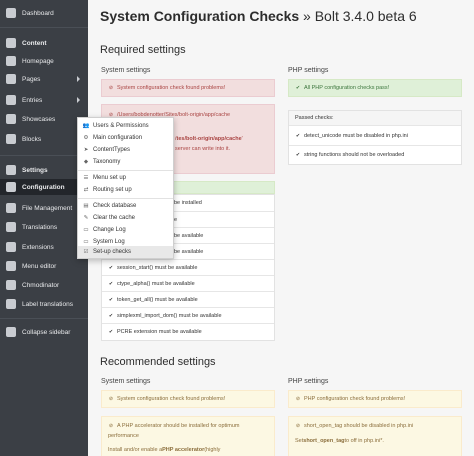  Describe the element at coordinates (31, 79) in the screenshot. I see `sidebar-item-label: Pages` at that location.